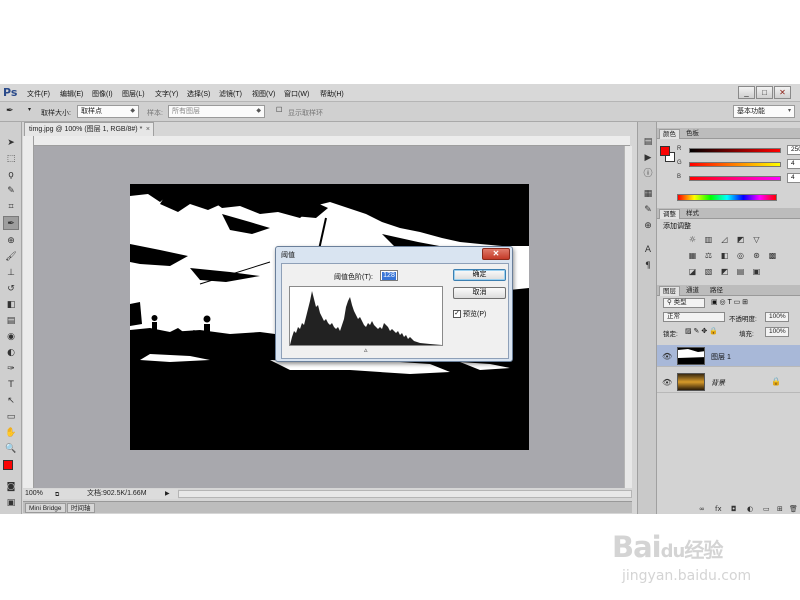 This screenshot has height=600, width=800. I want to click on tab-swatches: 色板, so click(692, 134).